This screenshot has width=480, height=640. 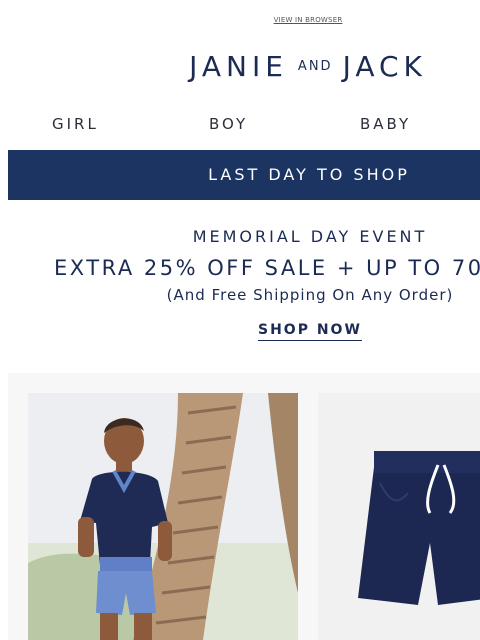 I want to click on last-day-banner: LAST DAY TO SHOP, so click(x=244, y=175).